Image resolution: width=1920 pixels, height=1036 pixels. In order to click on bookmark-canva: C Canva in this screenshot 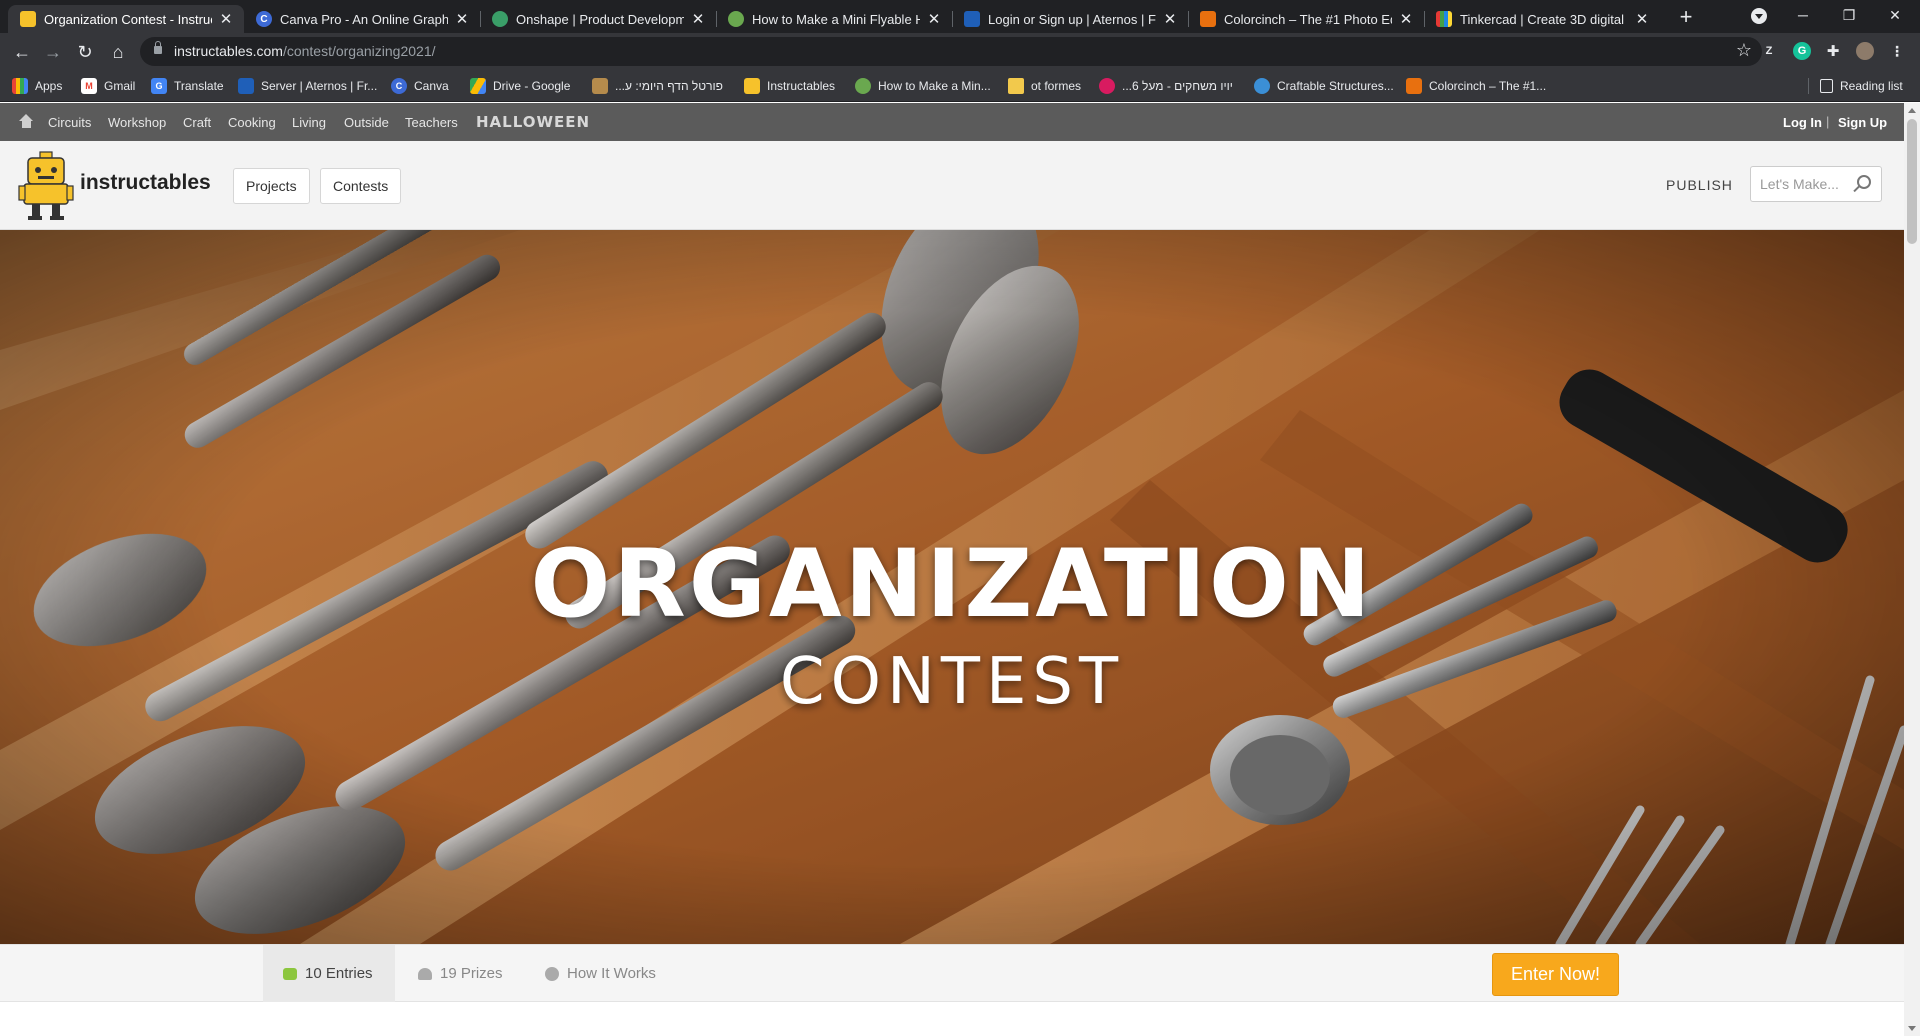, I will do `click(420, 86)`.